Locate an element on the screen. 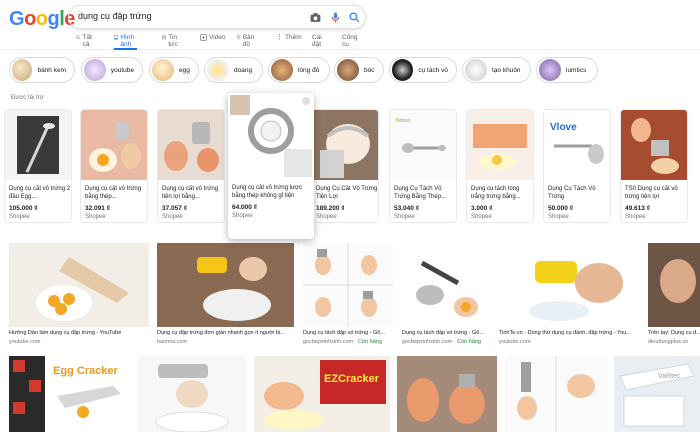 This screenshot has height=432, width=700. image-result: Egg Cracker is located at coordinates (70, 394).